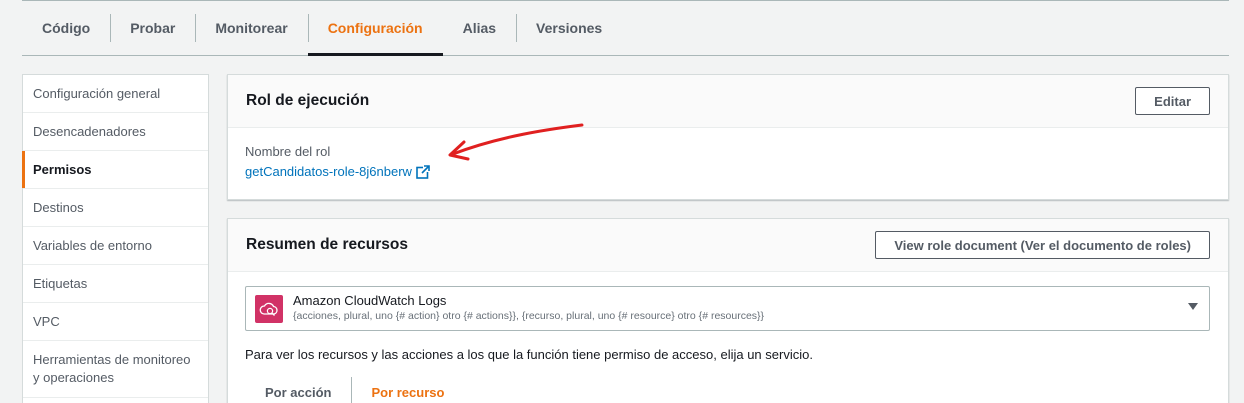 The width and height of the screenshot is (1244, 403). Describe the element at coordinates (375, 28) in the screenshot. I see `tab-configuracion: Configuración` at that location.